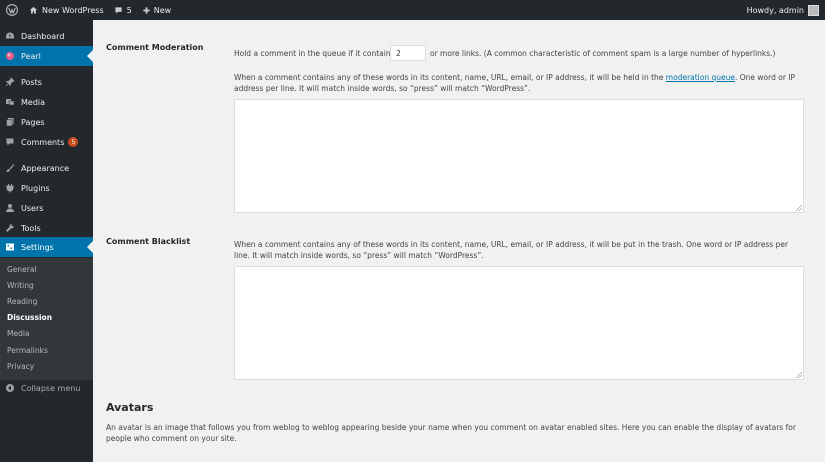 This screenshot has height=462, width=825. Describe the element at coordinates (18, 333) in the screenshot. I see `submenu-item-media: Media` at that location.